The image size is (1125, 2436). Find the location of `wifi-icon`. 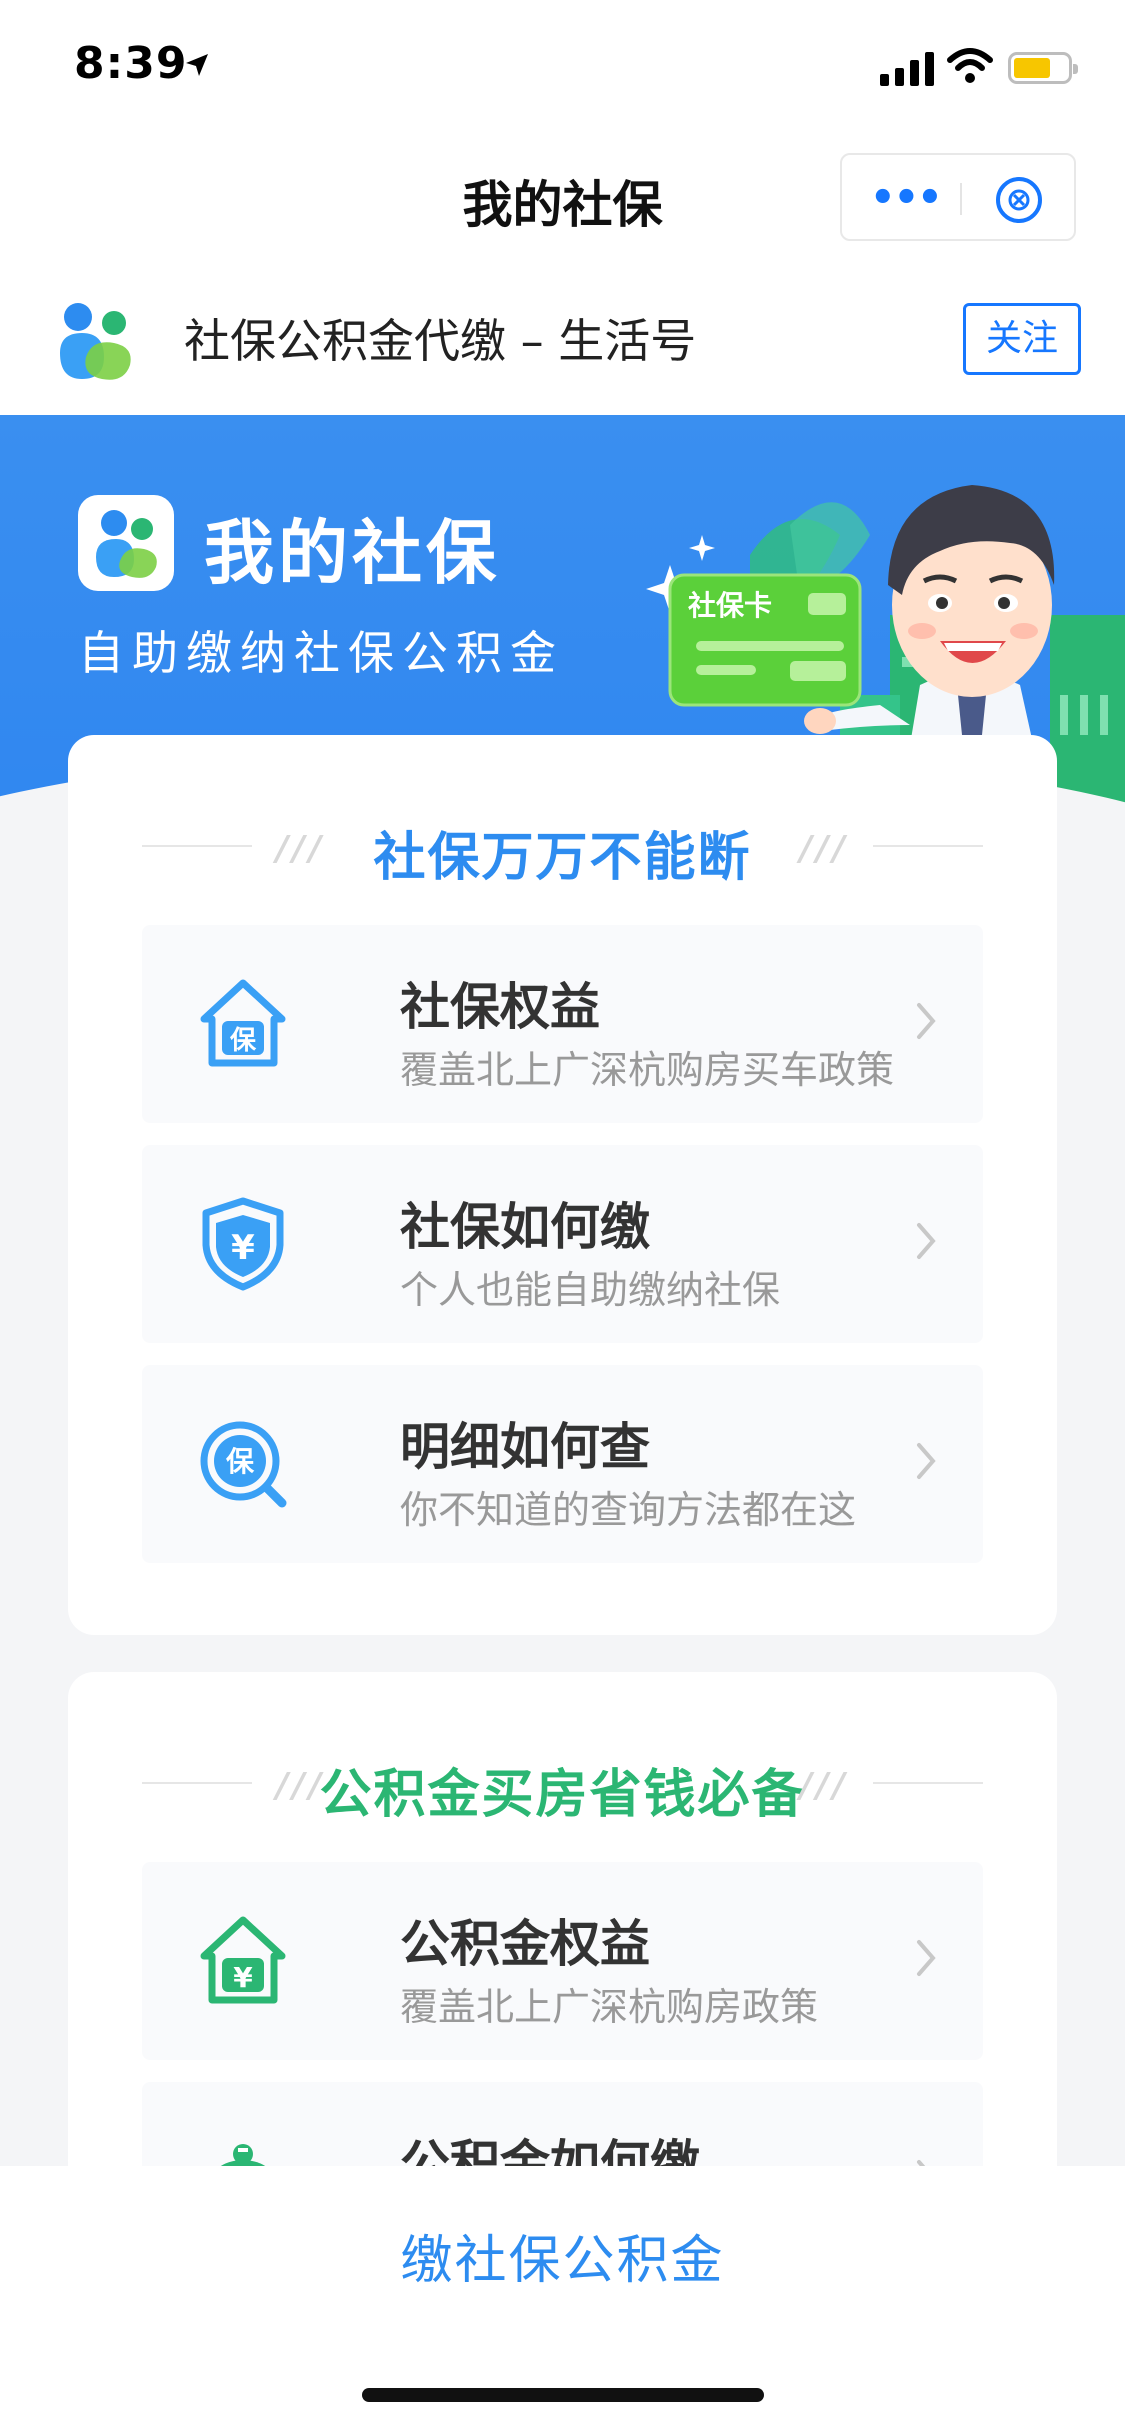

wifi-icon is located at coordinates (970, 65).